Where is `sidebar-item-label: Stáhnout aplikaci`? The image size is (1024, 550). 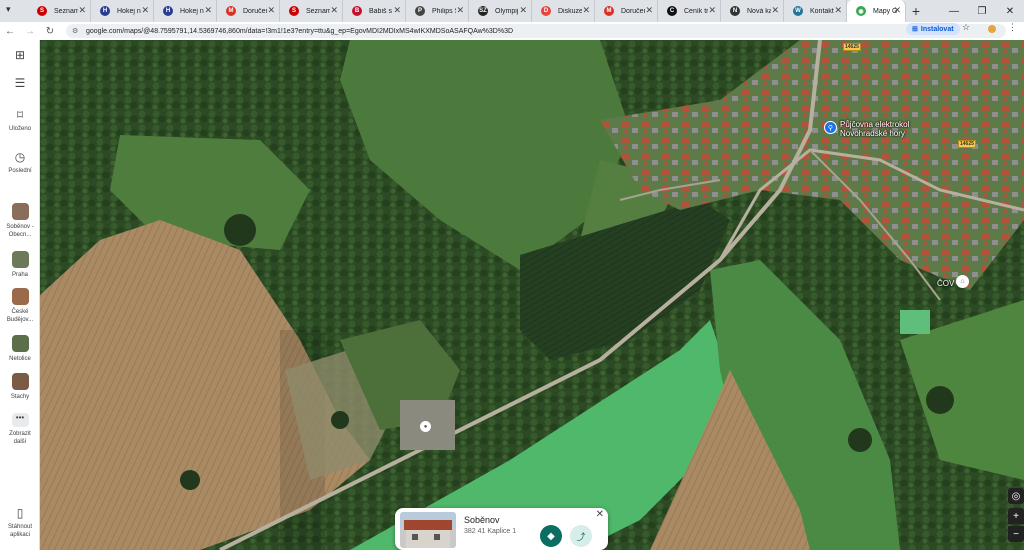 sidebar-item-label: Stáhnout aplikaci is located at coordinates (20, 531).